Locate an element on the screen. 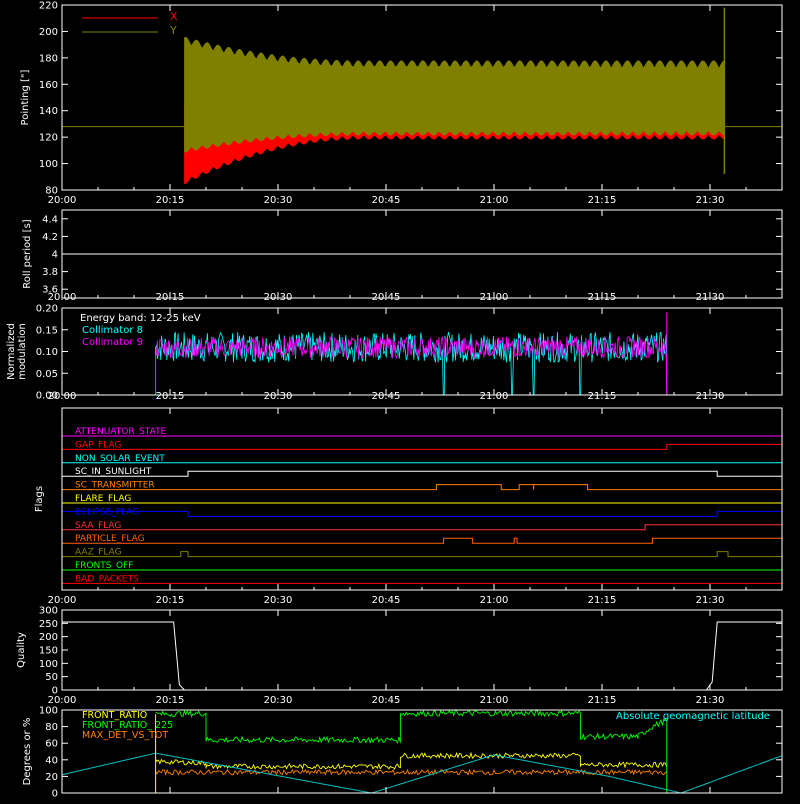 The width and height of the screenshot is (800, 804). quality-time-label: 20:15 is located at coordinates (170, 700).